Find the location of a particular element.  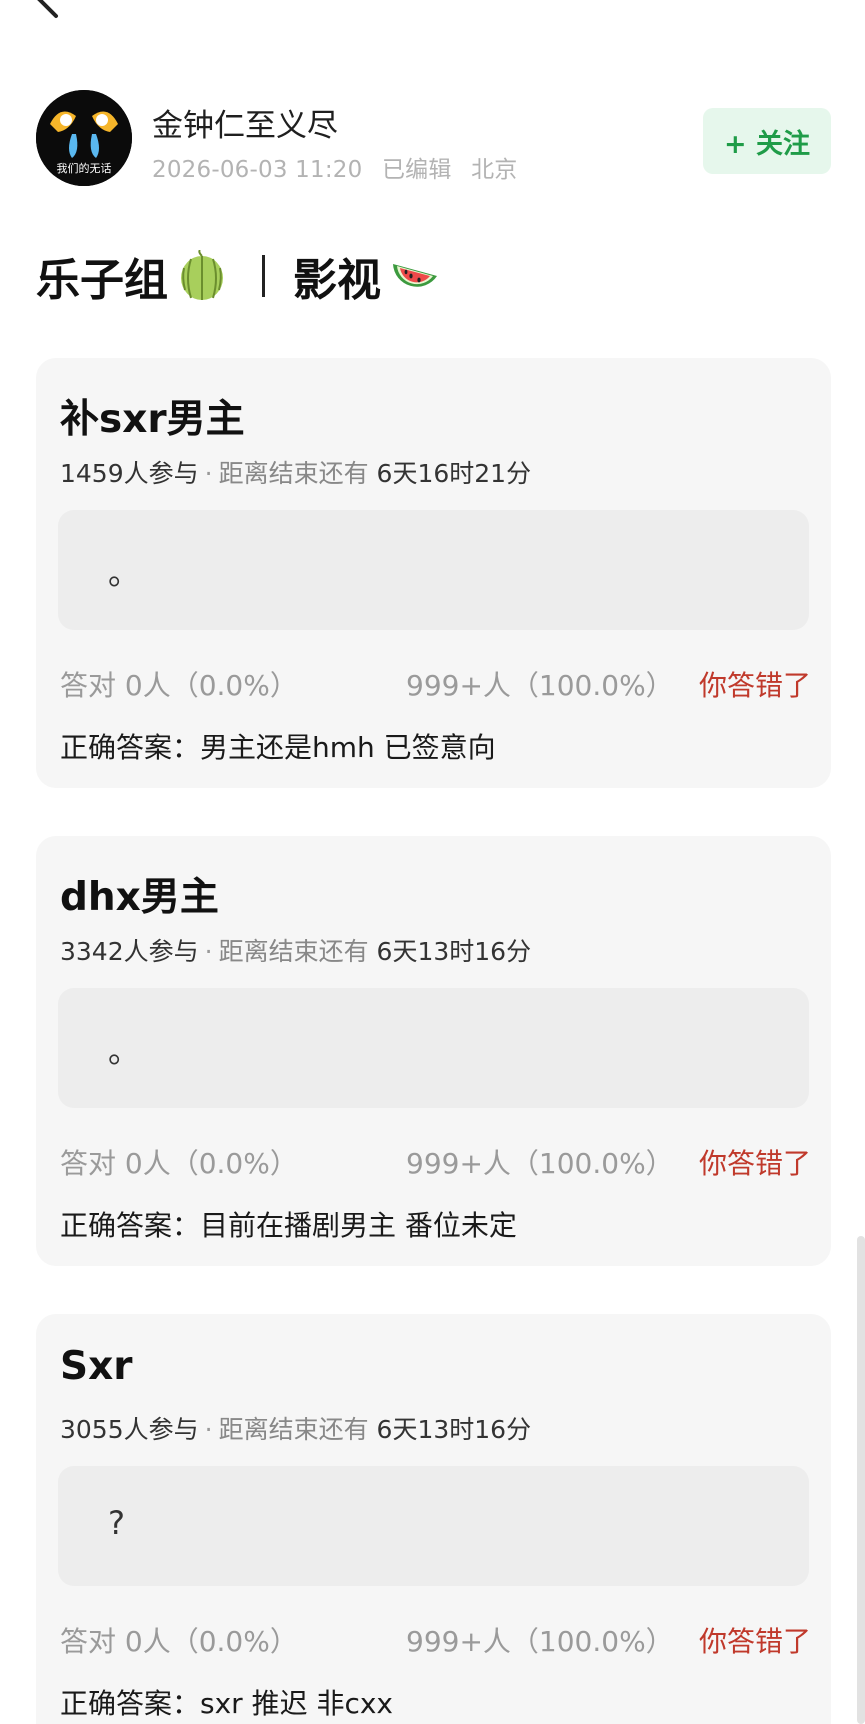

correct-answer: 正确答案：目前在播剧男主 番位未定 is located at coordinates (288, 1225).